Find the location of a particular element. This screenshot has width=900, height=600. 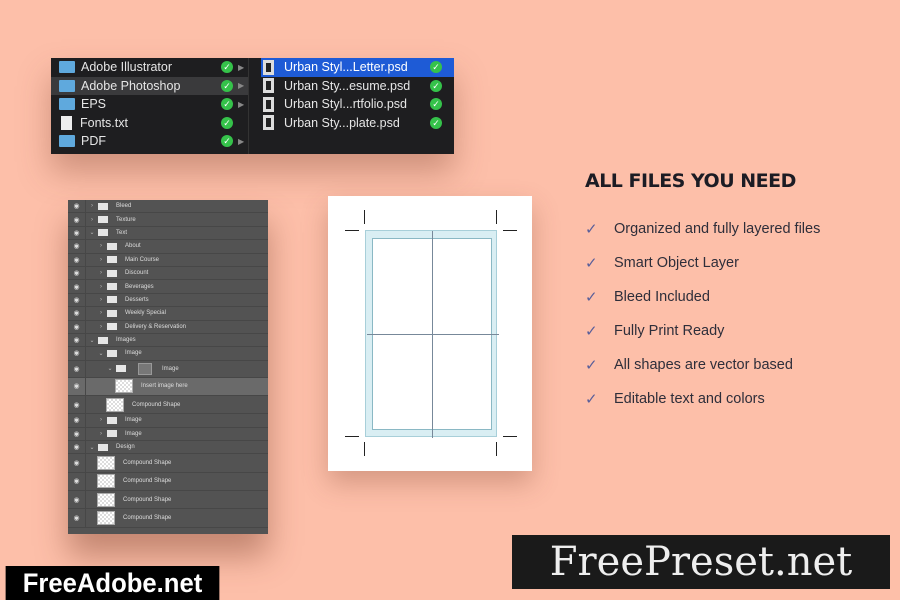

finder-file-item: Urban Styl...rtfolio.psd ✓ is located at coordinates (357, 104).